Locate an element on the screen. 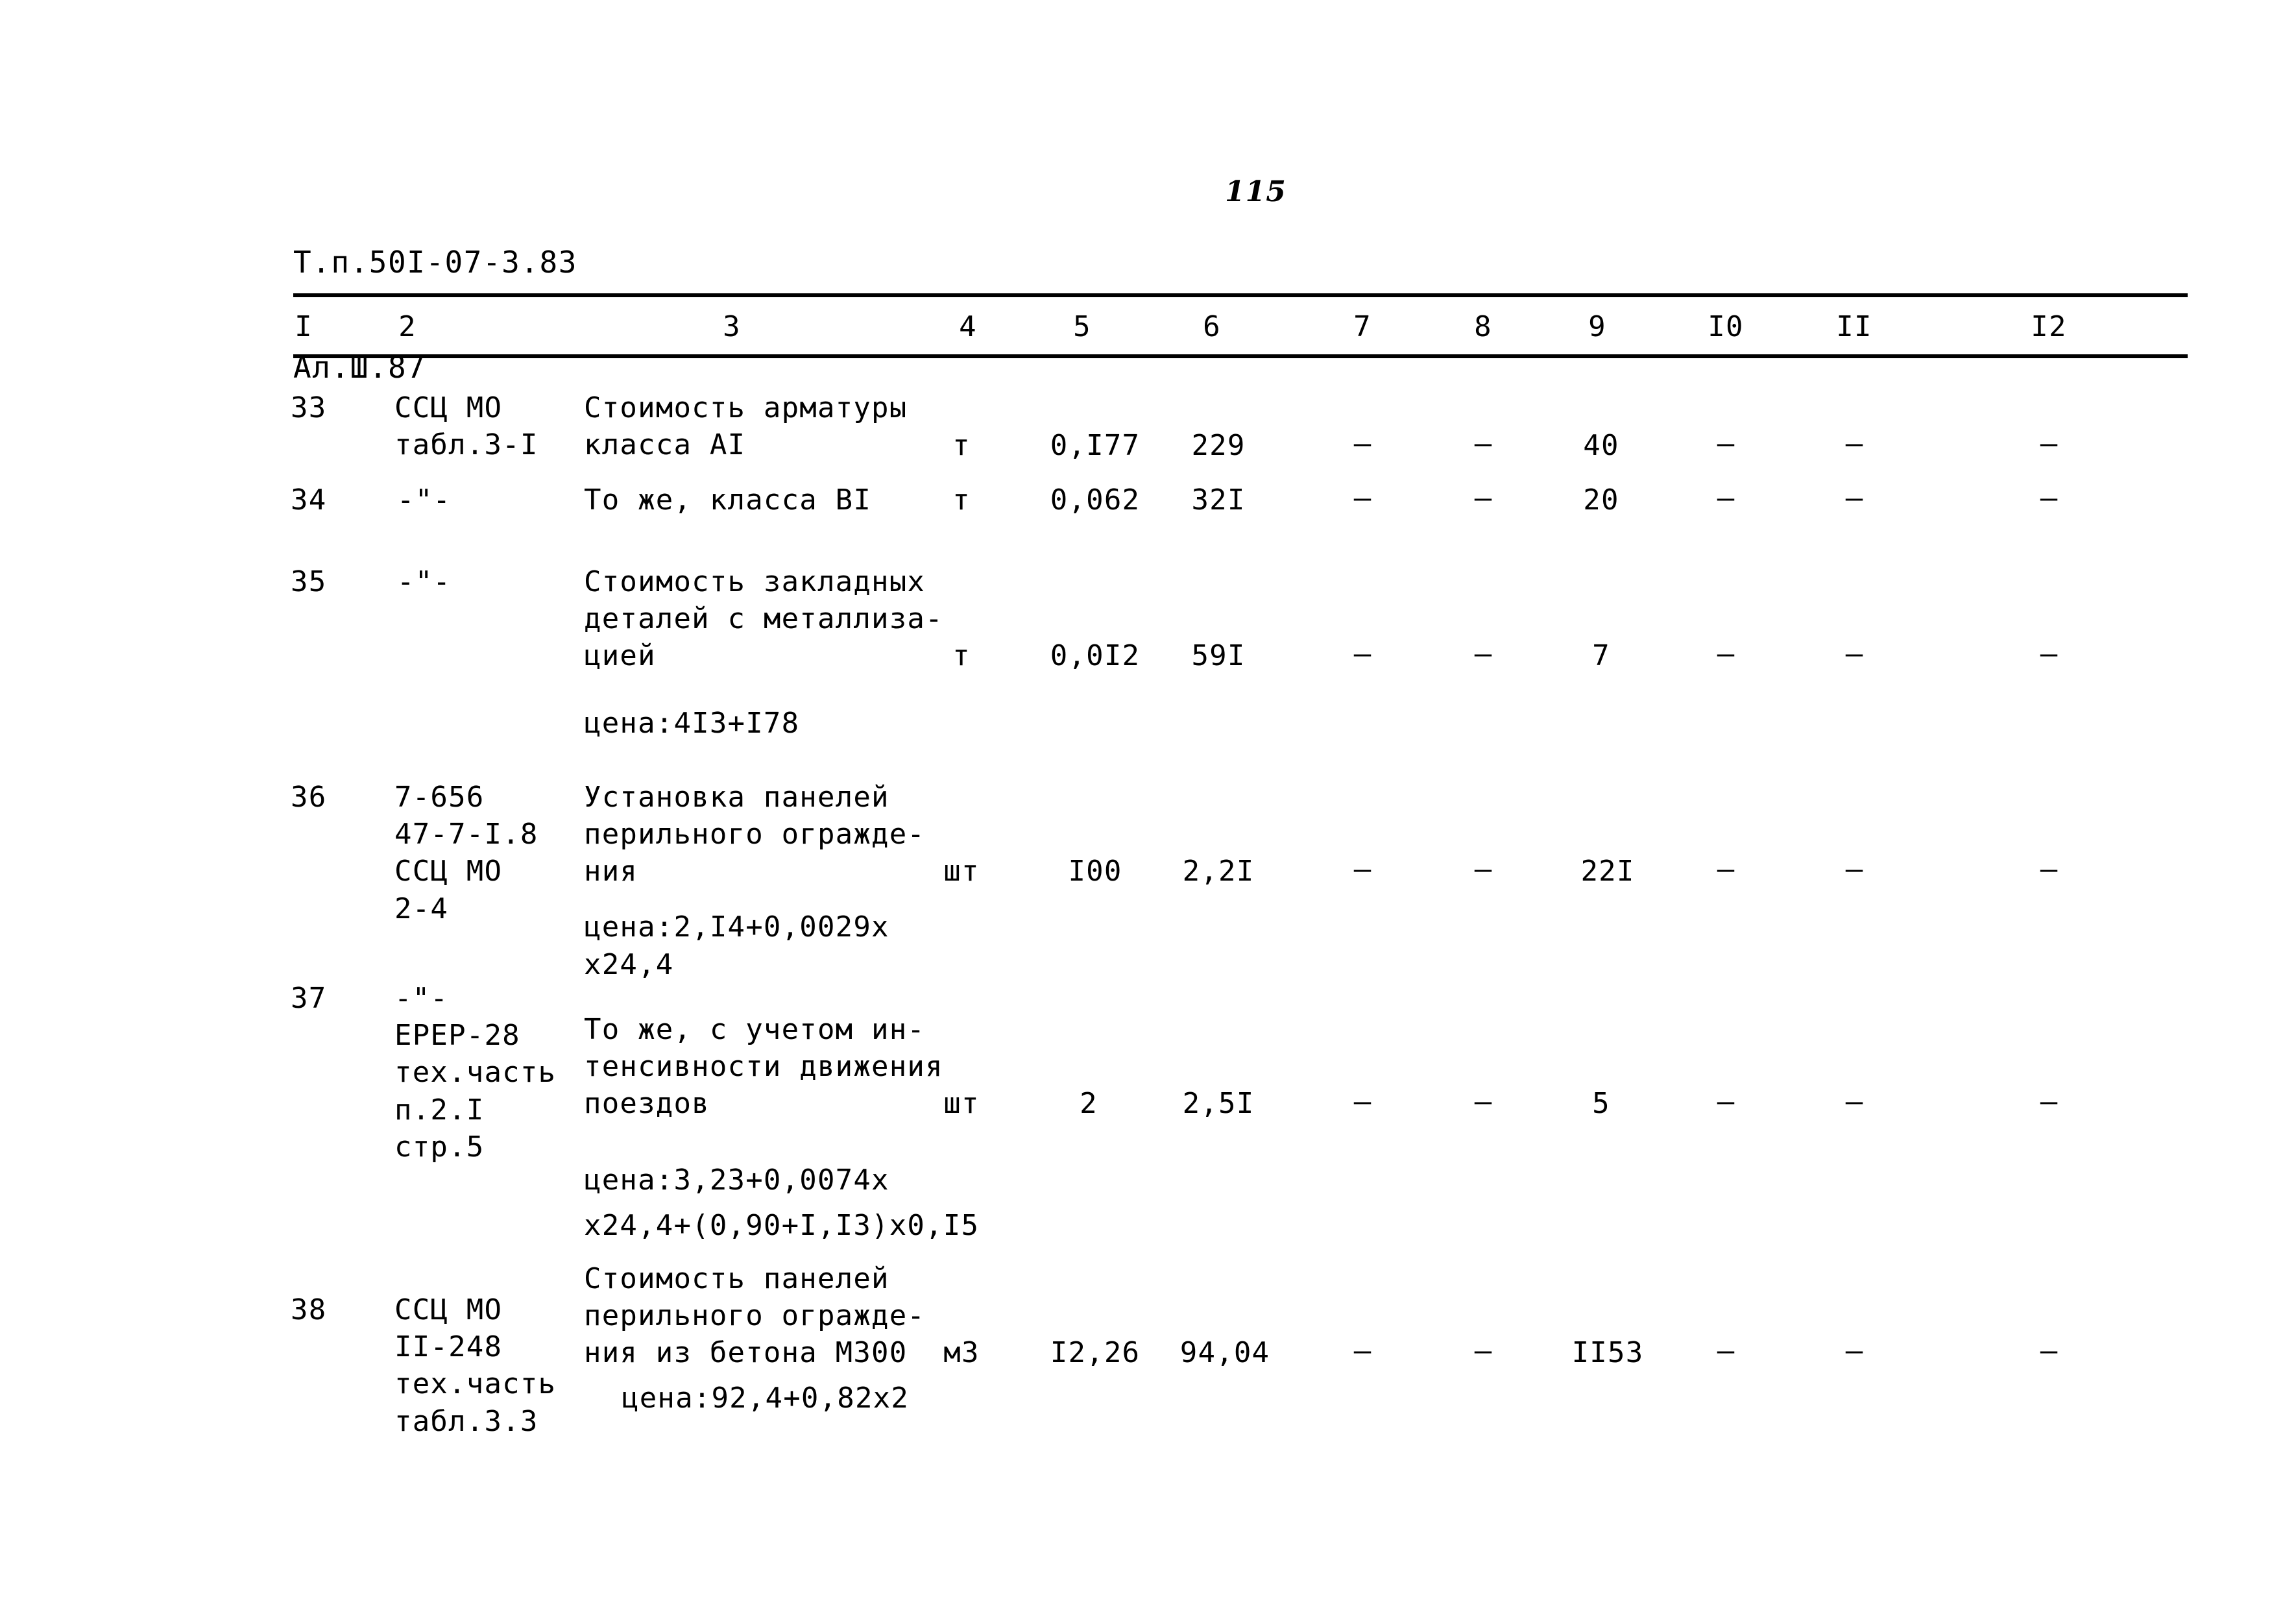 The width and height of the screenshot is (2296, 1610). row-col9: 7 is located at coordinates (1601, 655).